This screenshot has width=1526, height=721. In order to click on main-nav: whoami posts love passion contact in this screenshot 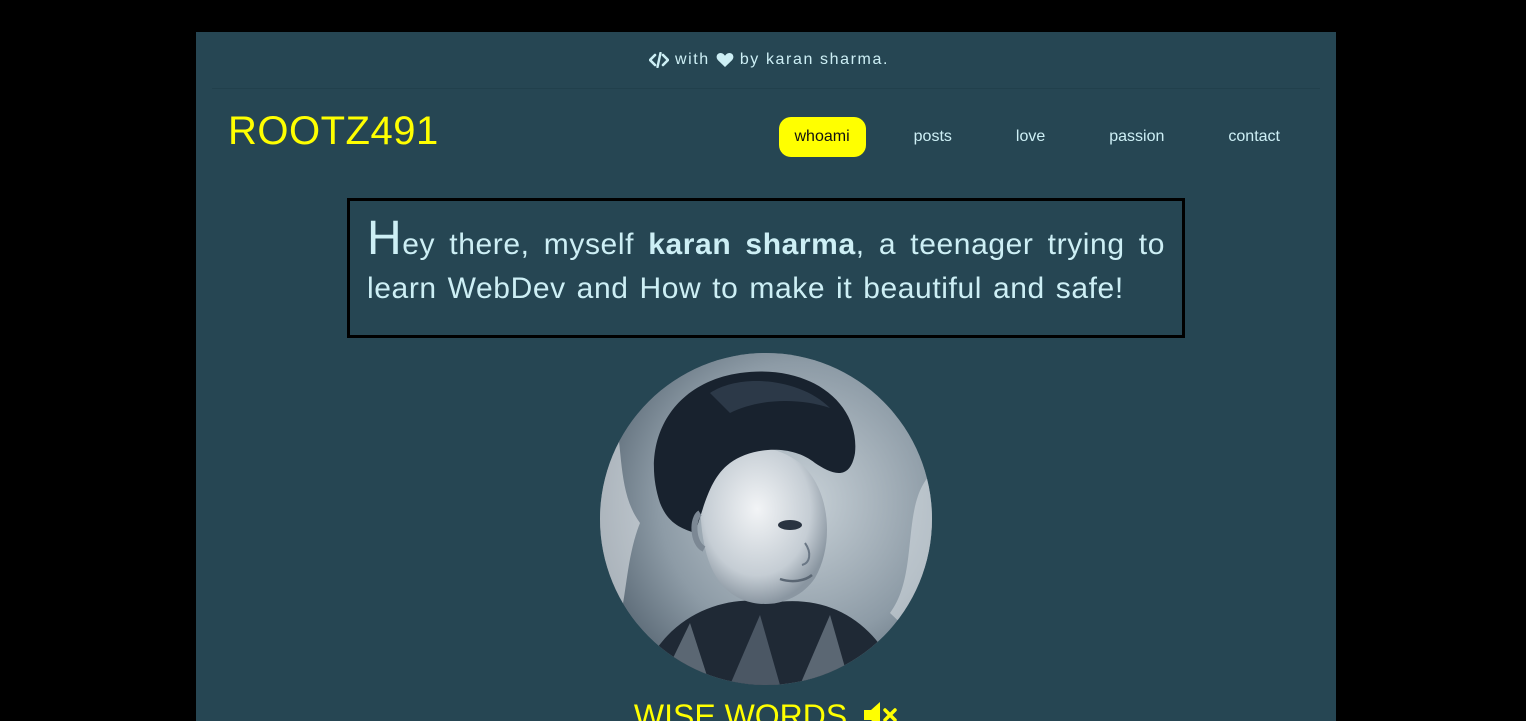, I will do `click(1037, 137)`.